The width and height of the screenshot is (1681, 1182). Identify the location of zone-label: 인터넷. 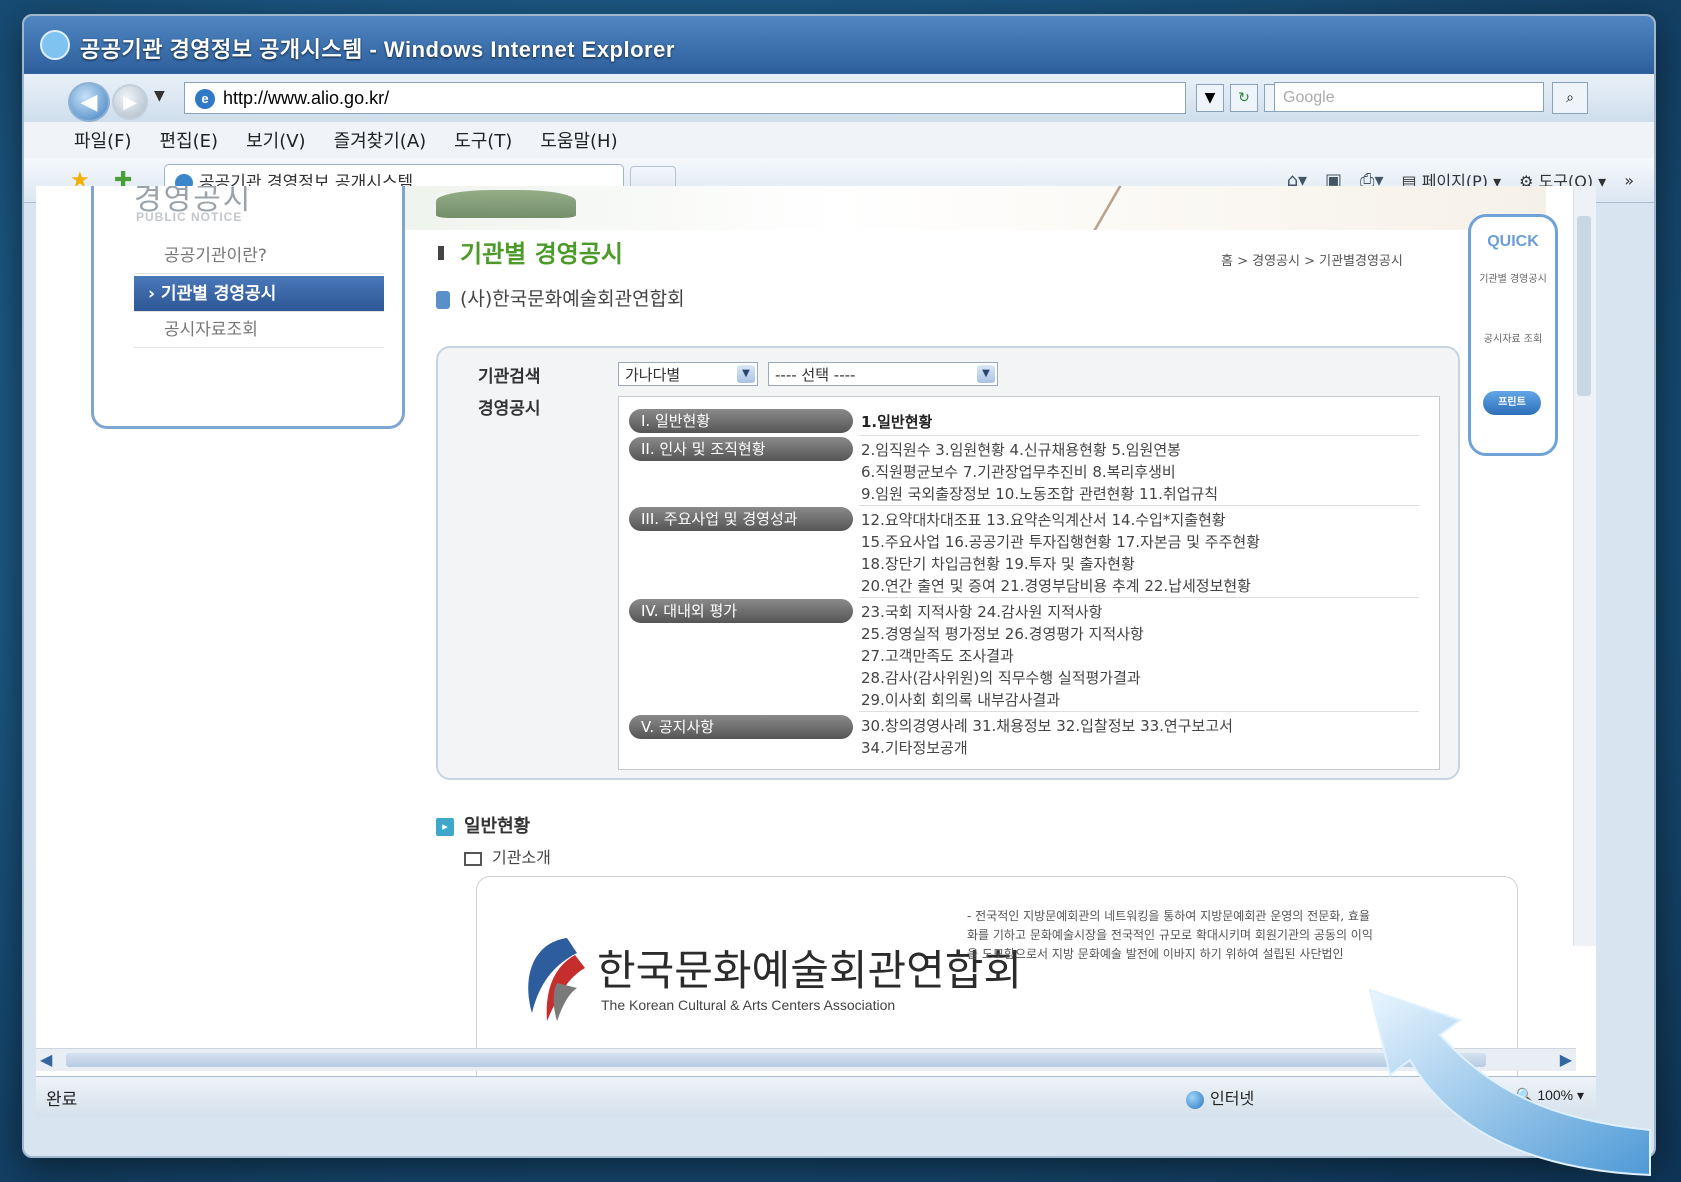
(1232, 1098).